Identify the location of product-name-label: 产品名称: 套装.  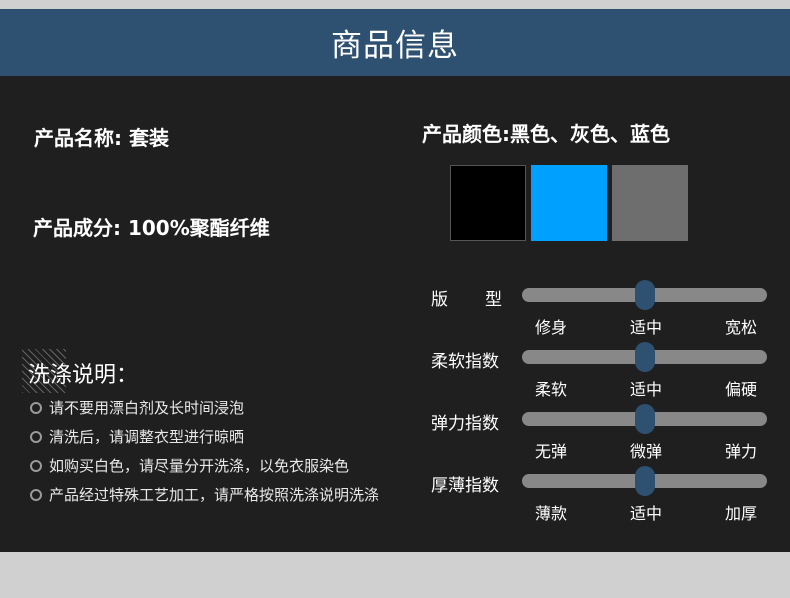
(101, 138).